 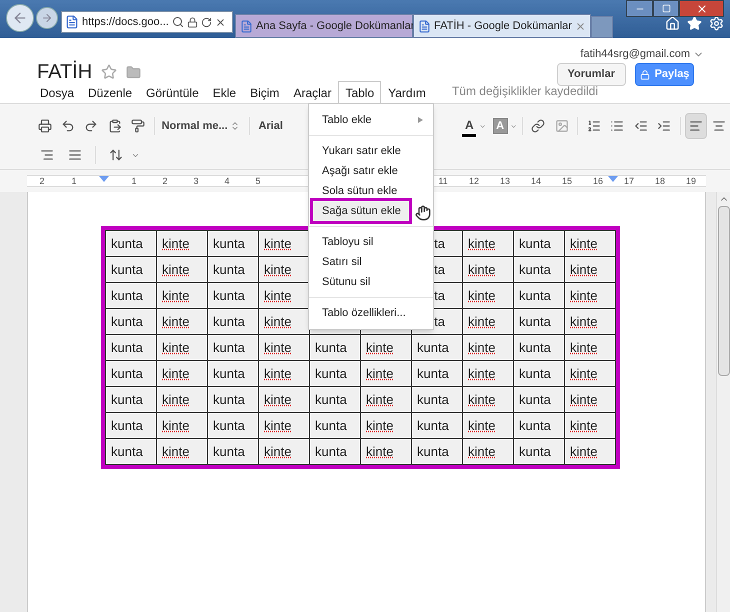 I want to click on browser-tab: FATİH - Google Dokümanlar, so click(x=502, y=26).